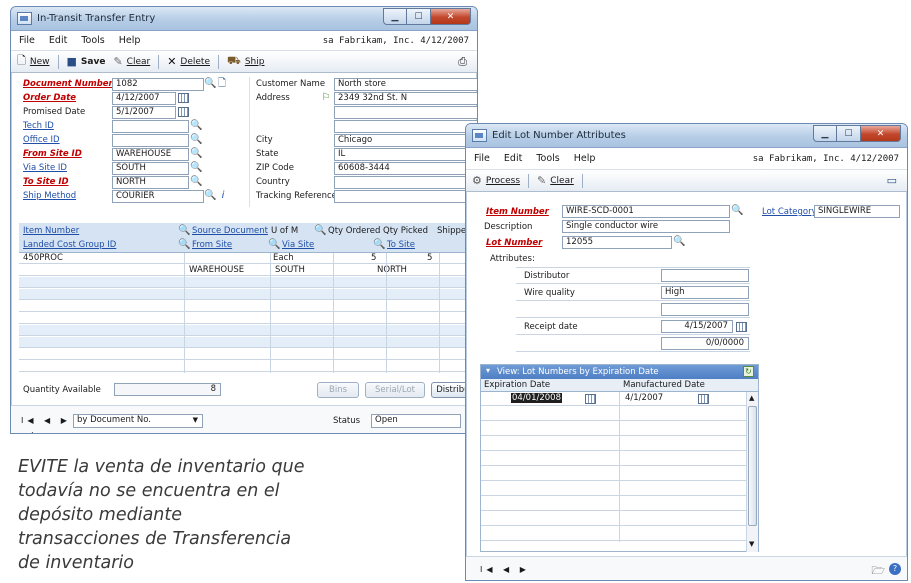 This screenshot has height=583, width=911. What do you see at coordinates (633, 327) in the screenshot?
I see `attribute-row: Receipt date 4/15/2007` at bounding box center [633, 327].